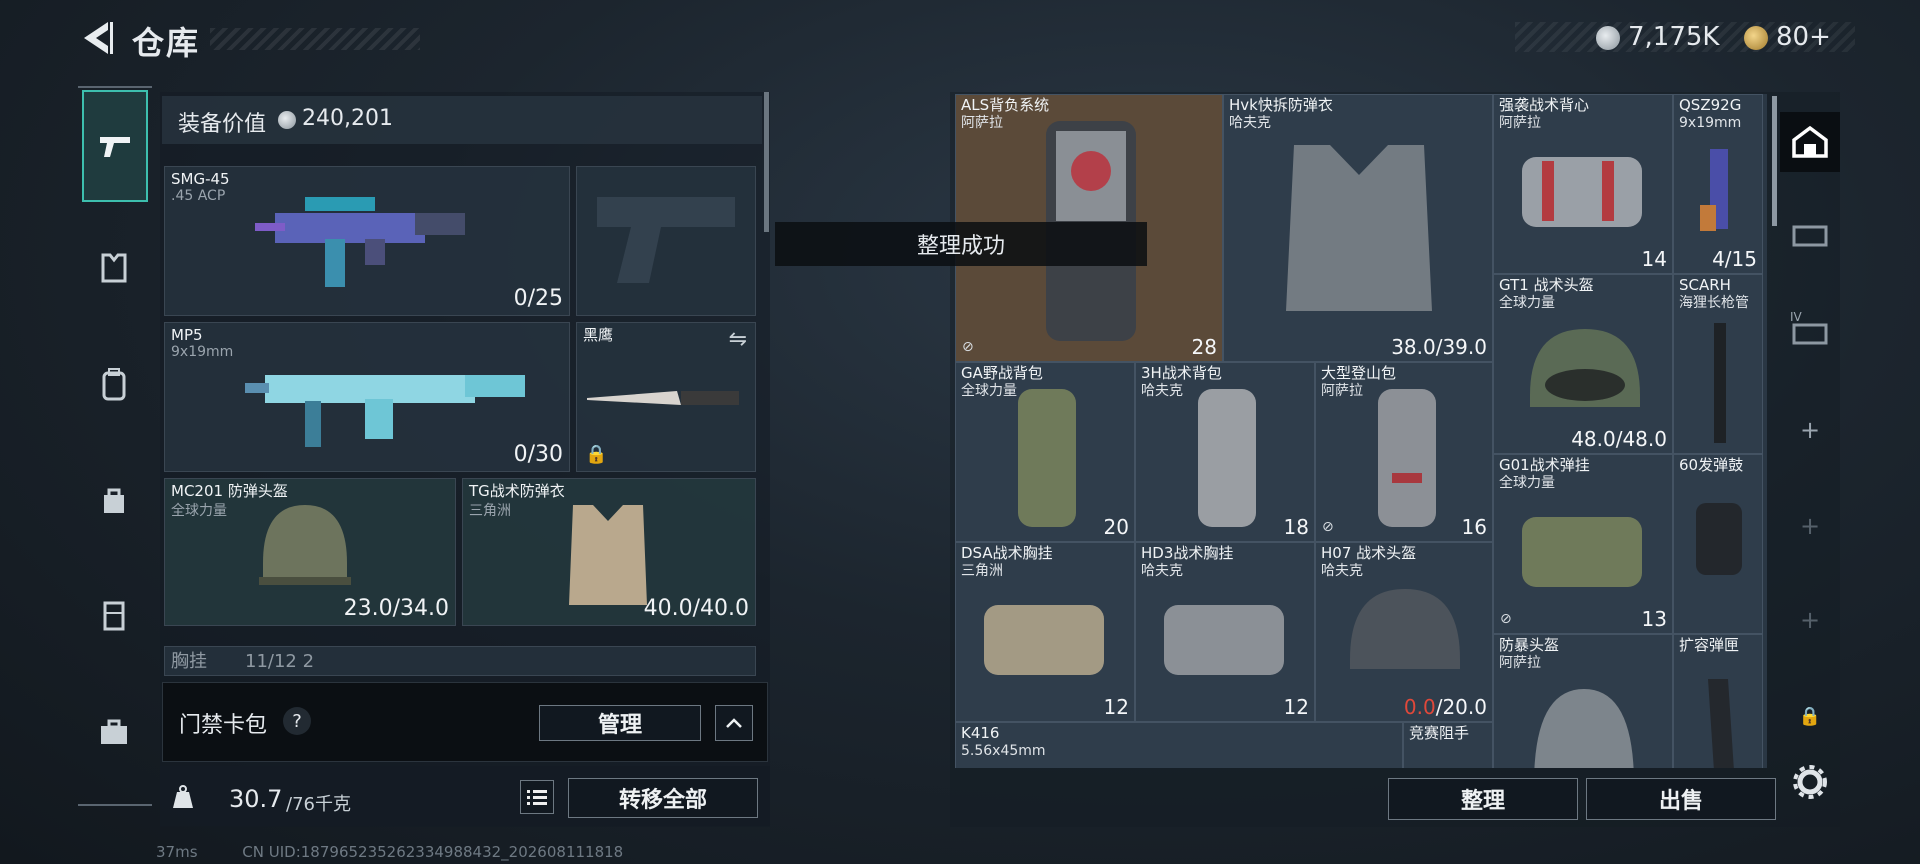 Image resolution: width=1920 pixels, height=864 pixels. I want to click on grid-item: 竞赛阻手, so click(1448, 745).